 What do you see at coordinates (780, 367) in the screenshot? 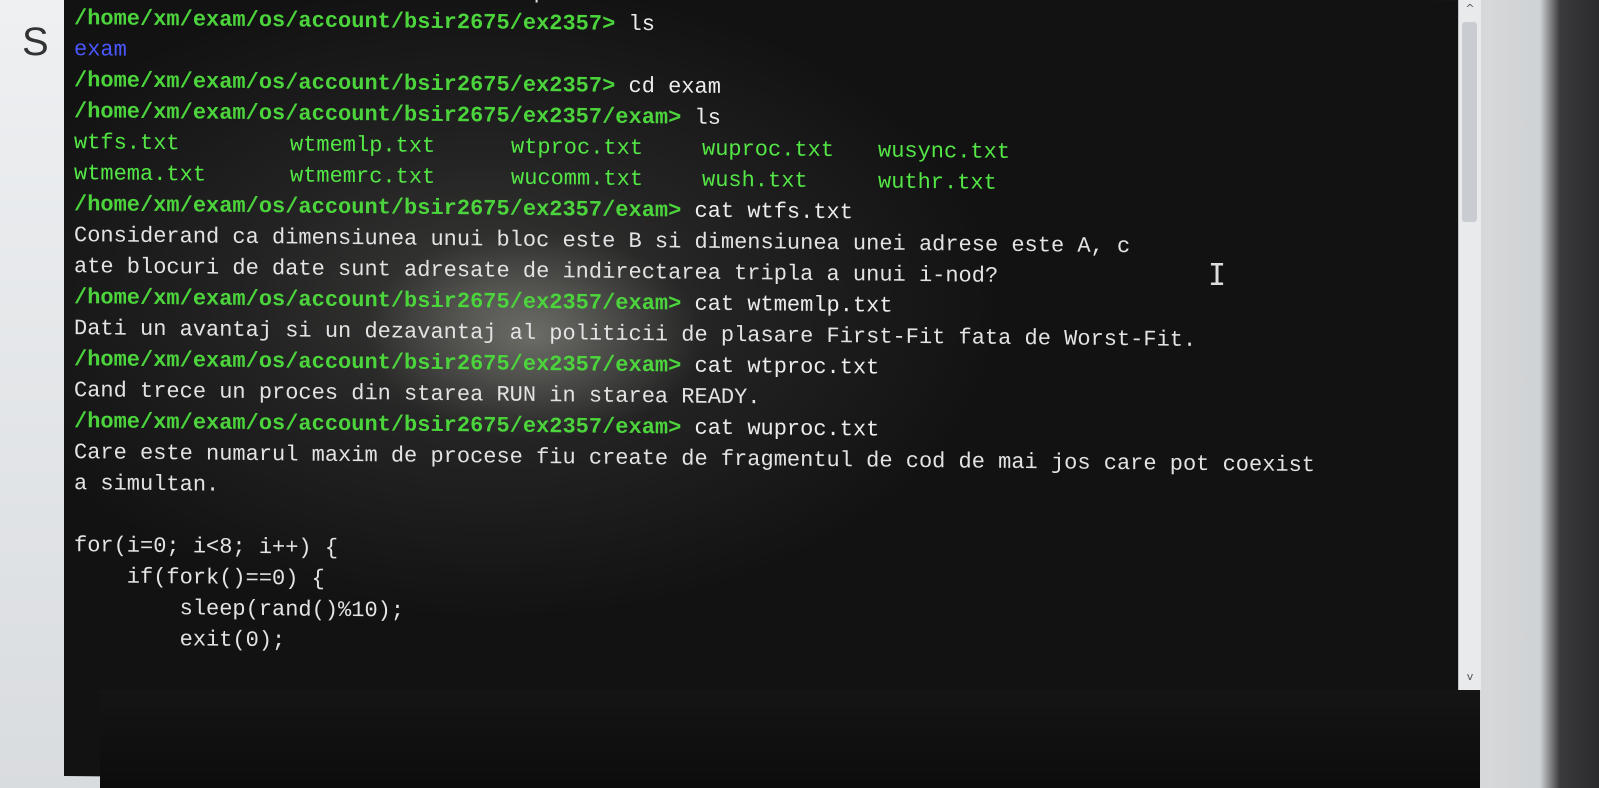
I see `shell-command: cat wtproc.txt` at bounding box center [780, 367].